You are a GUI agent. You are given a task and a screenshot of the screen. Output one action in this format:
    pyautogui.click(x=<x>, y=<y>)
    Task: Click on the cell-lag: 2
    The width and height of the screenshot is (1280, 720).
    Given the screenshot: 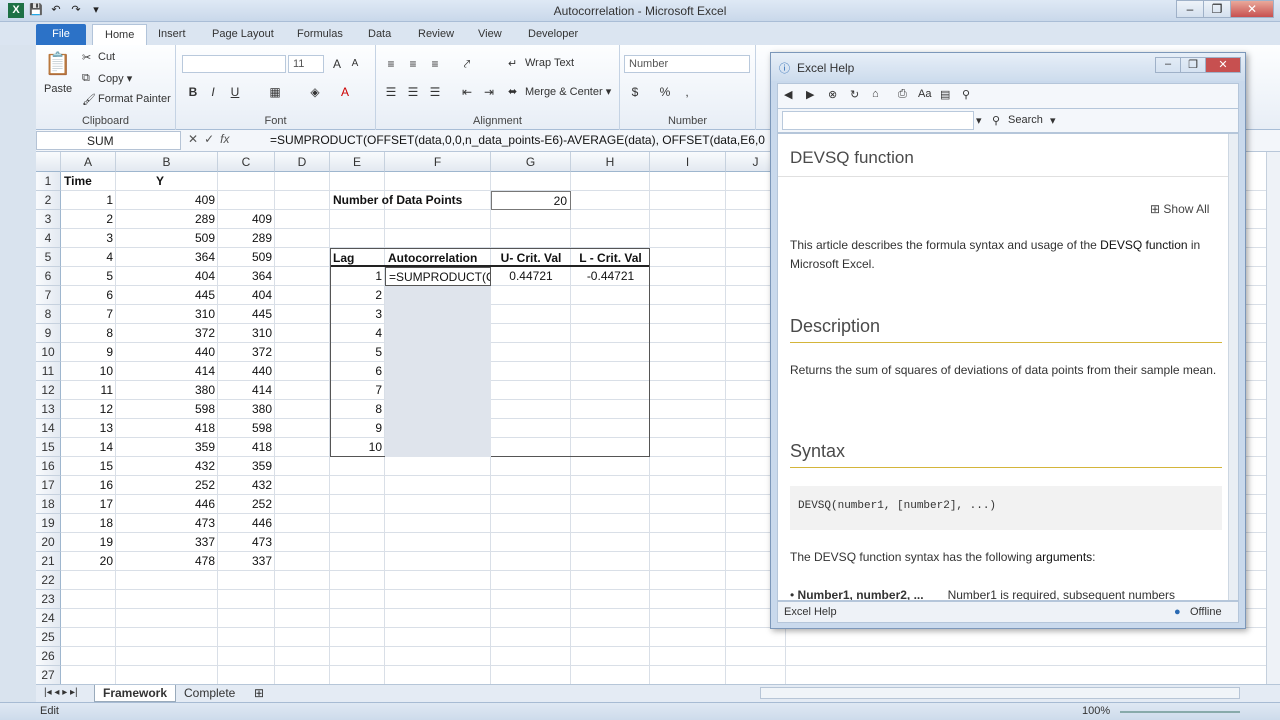 What is the action you would take?
    pyautogui.click(x=357, y=295)
    